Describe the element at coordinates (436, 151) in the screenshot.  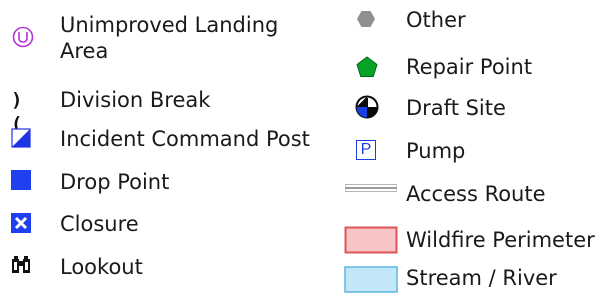
I see `legend-label: Pump` at that location.